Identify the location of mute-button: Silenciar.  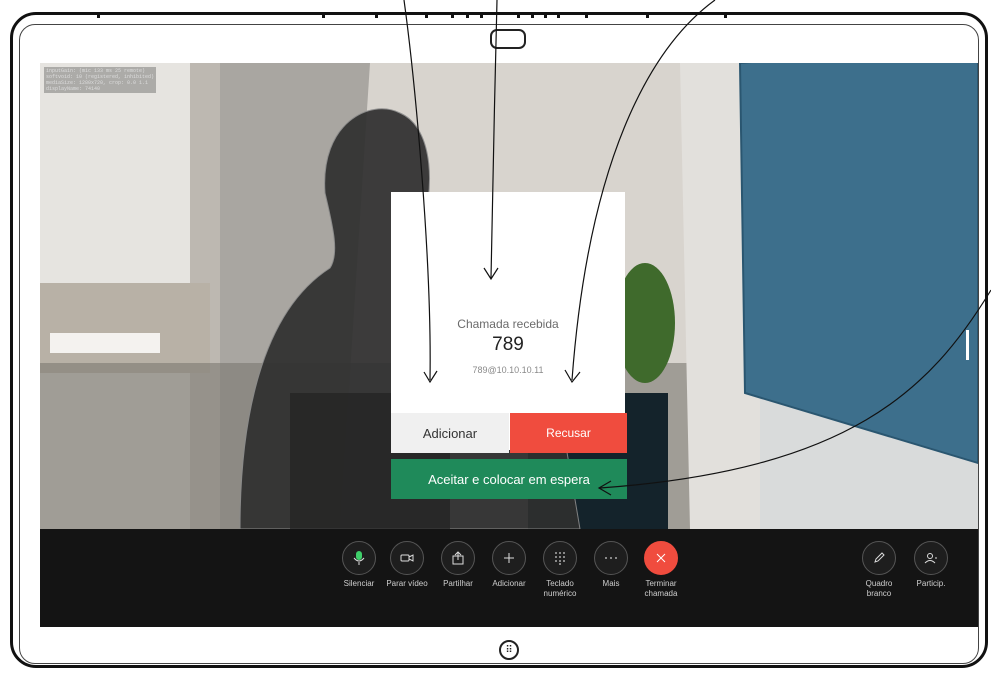
(359, 565).